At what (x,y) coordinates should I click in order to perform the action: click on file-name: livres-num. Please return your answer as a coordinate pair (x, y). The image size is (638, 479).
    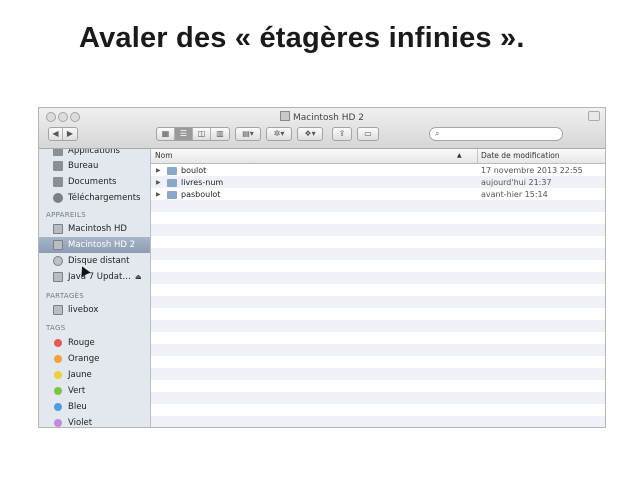
    Looking at the image, I should click on (202, 182).